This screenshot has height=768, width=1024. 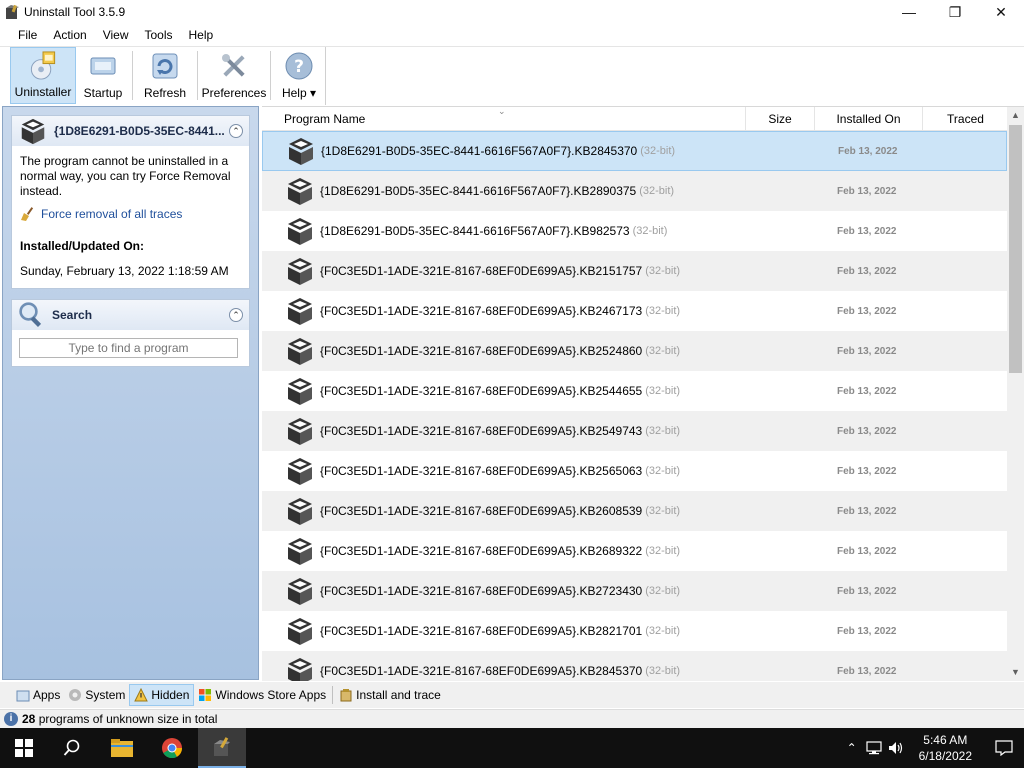 What do you see at coordinates (116, 35) in the screenshot?
I see `menu-view: View` at bounding box center [116, 35].